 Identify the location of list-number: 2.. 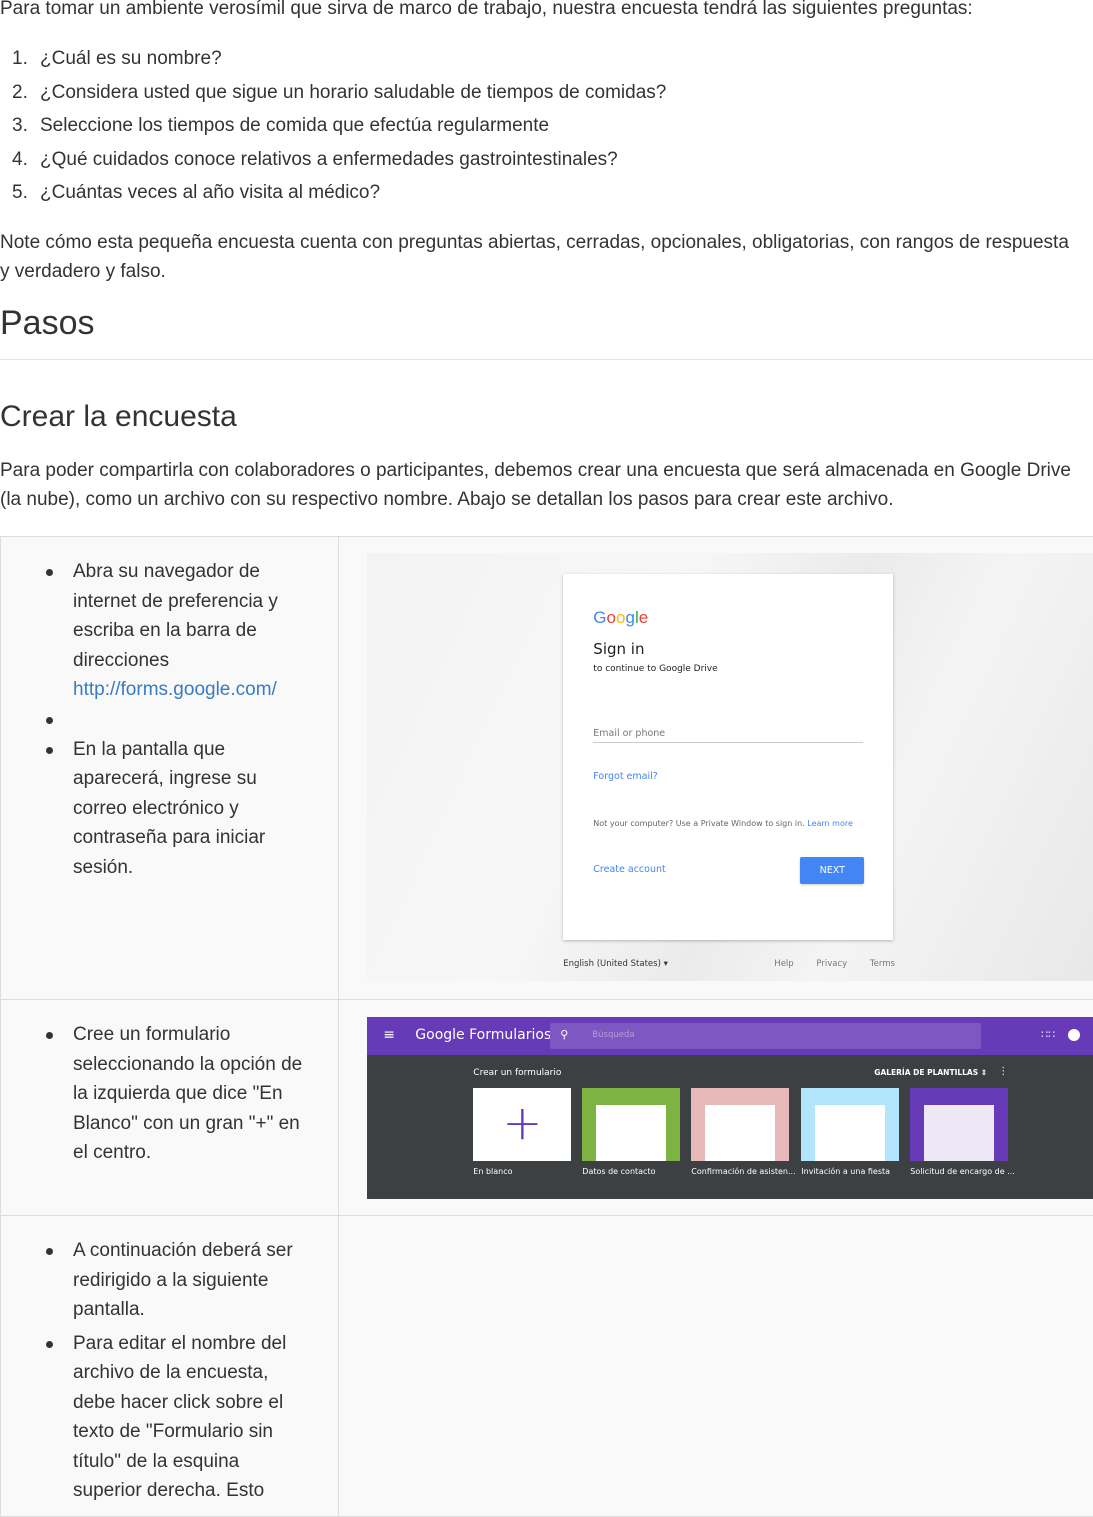
(20, 93).